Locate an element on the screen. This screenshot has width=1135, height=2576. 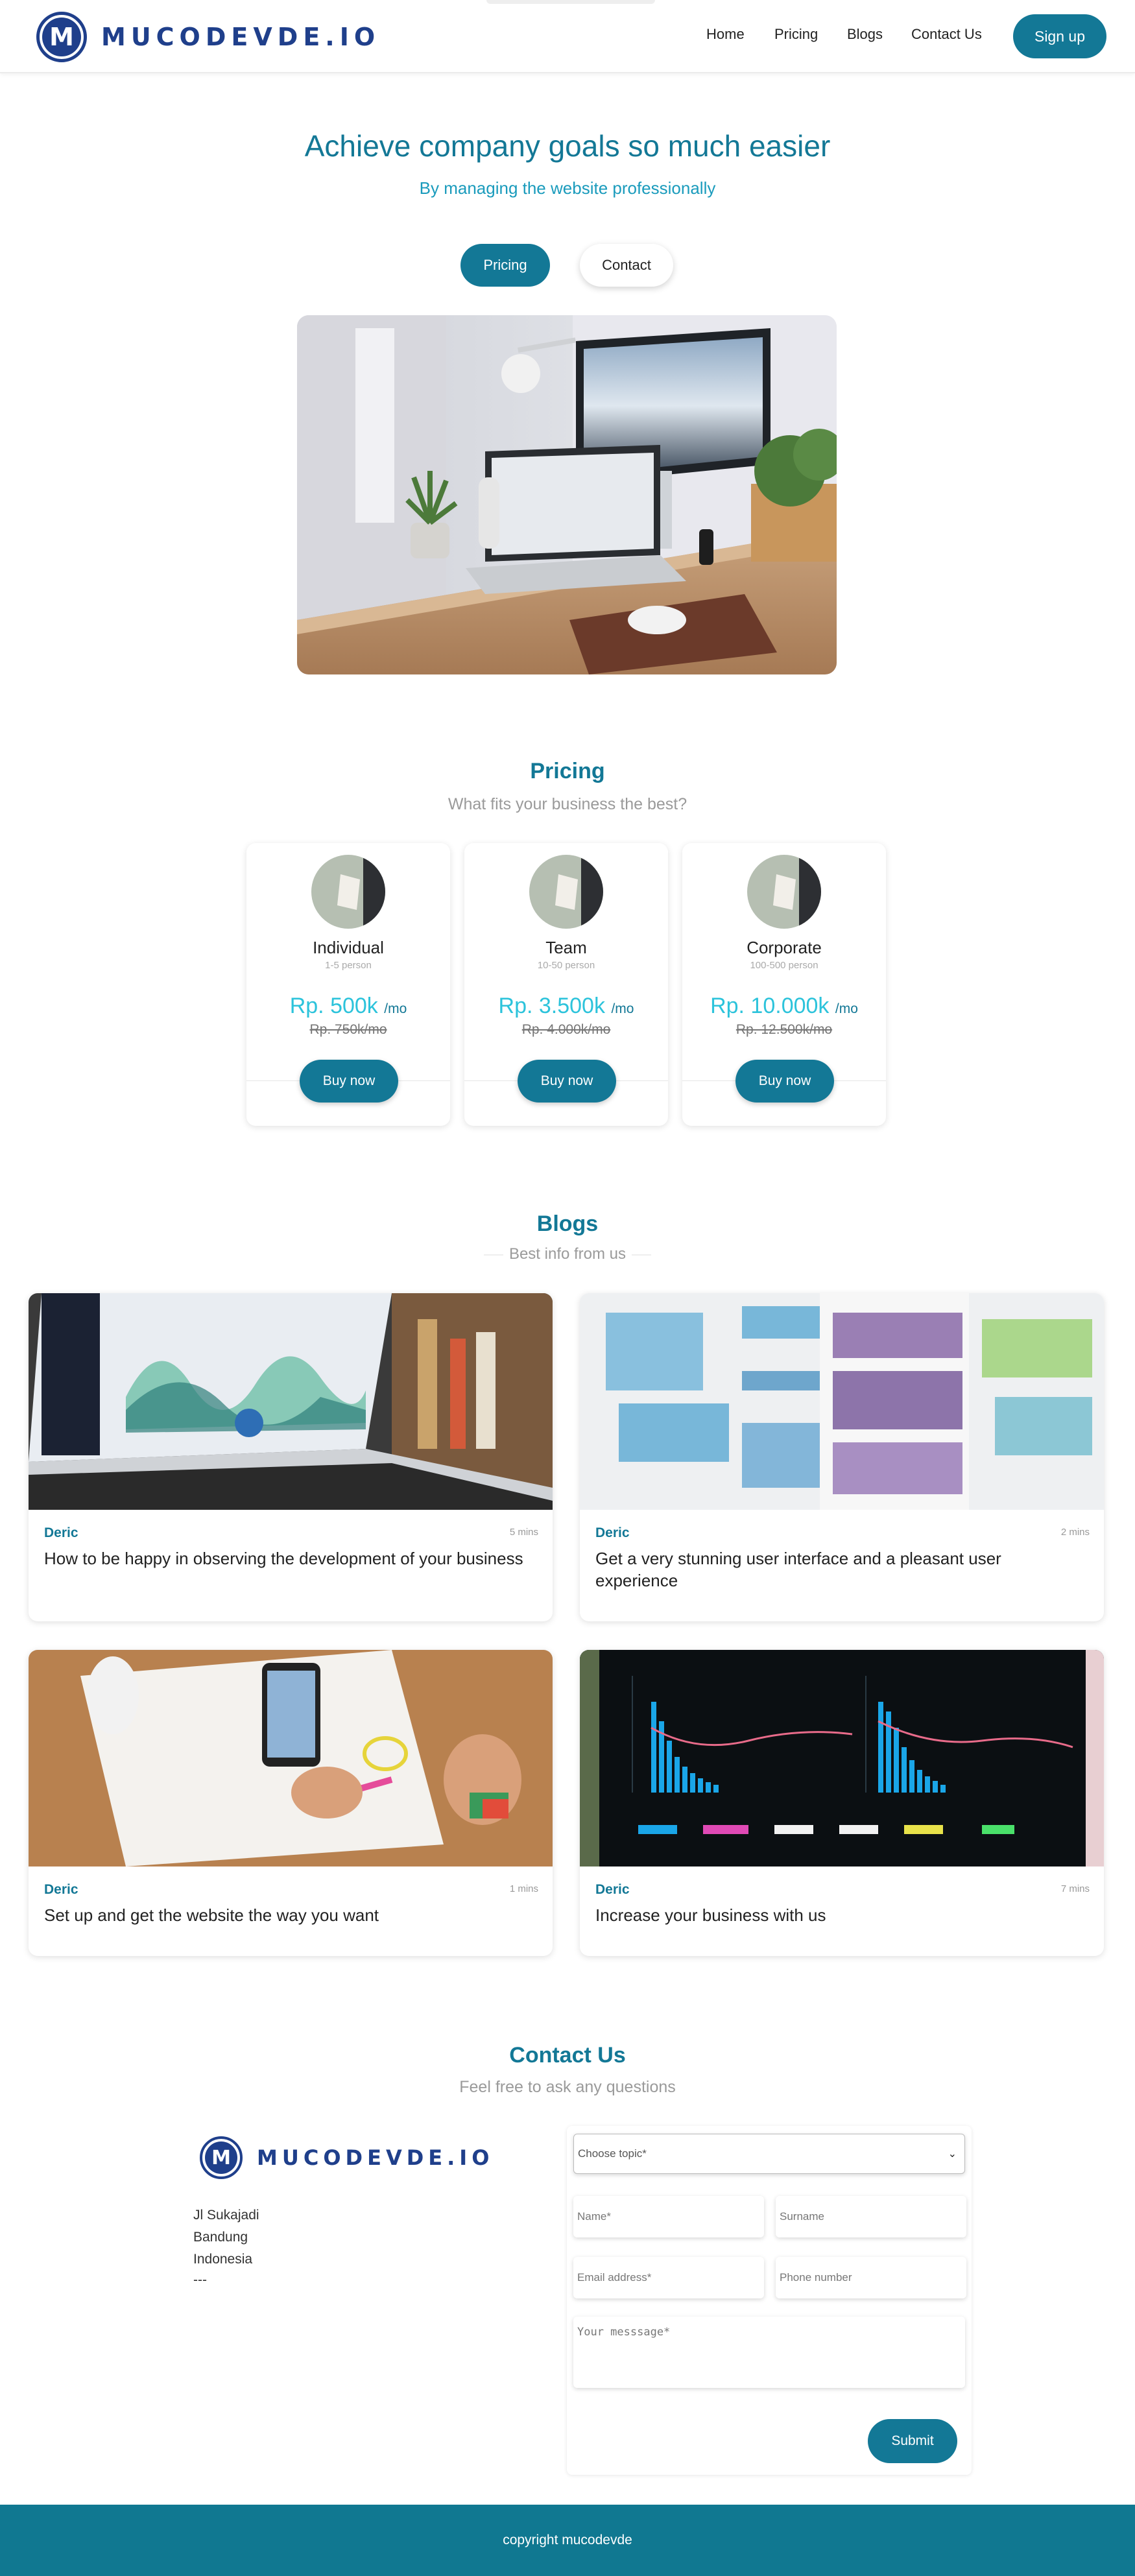
nav-link-blogs: Blogs is located at coordinates (865, 34).